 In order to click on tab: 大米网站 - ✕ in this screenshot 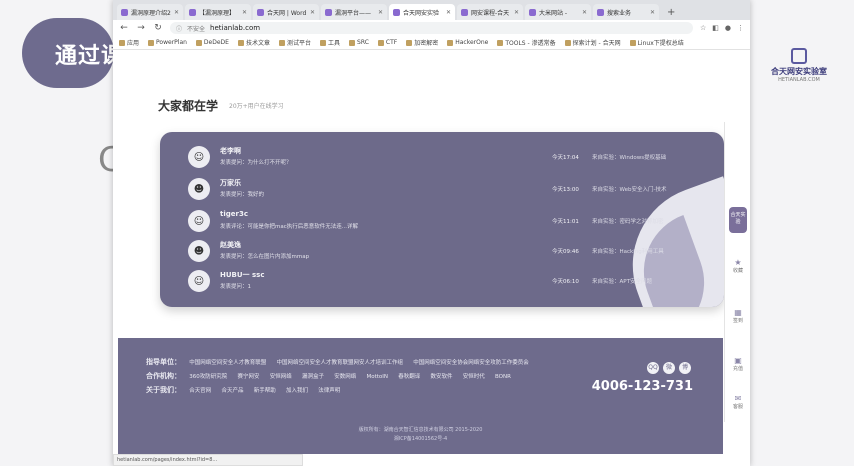, I will do `click(558, 12)`.